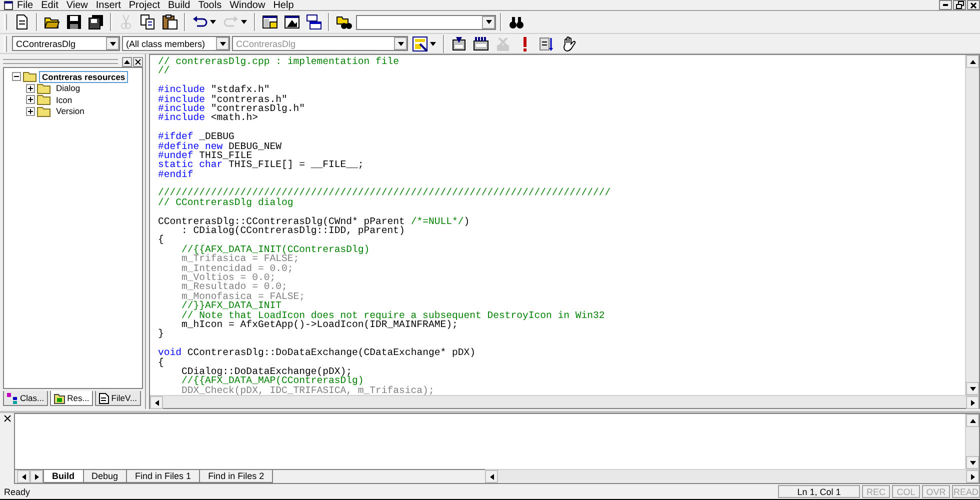 Image resolution: width=980 pixels, height=500 pixels. Describe the element at coordinates (876, 491) in the screenshot. I see `status-indicator: REC` at that location.